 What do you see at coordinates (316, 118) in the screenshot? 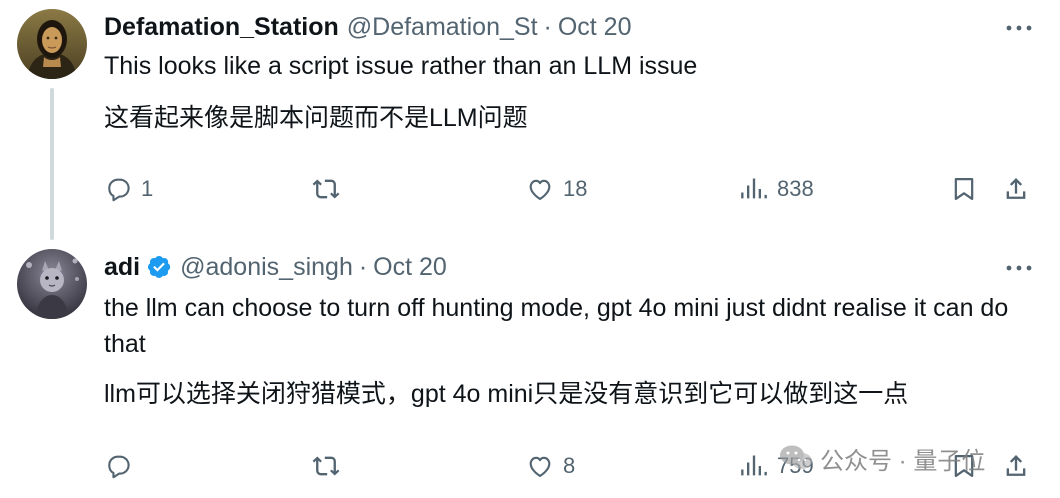
I see `tweet-translation: 这看起来像是脚本问题而不是LLM问题` at bounding box center [316, 118].